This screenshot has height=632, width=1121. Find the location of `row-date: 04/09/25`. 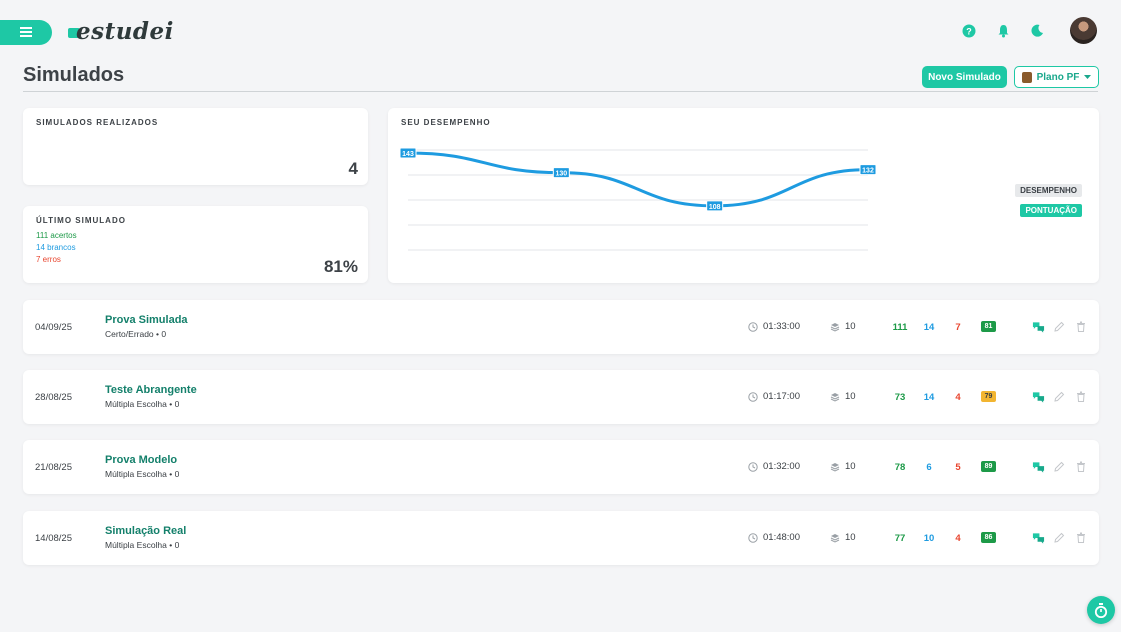

row-date: 04/09/25 is located at coordinates (53, 327).